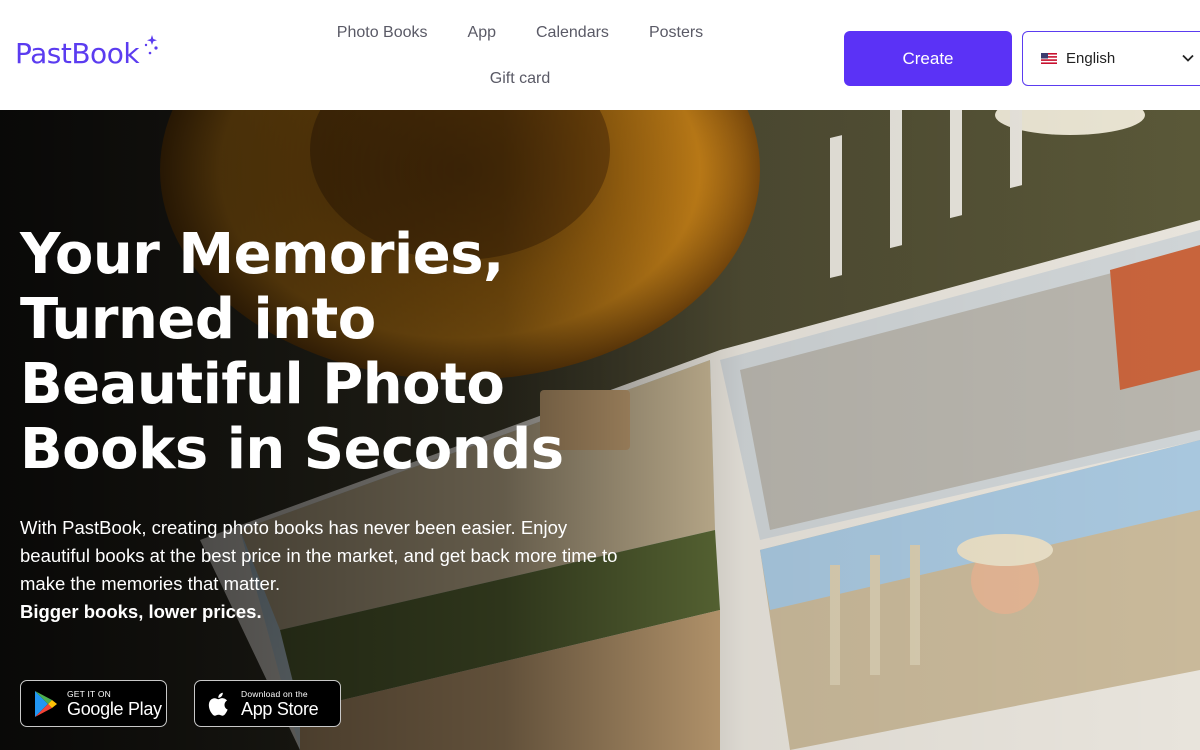  I want to click on google-play-badge: GET IT ON Google Play, so click(93, 703).